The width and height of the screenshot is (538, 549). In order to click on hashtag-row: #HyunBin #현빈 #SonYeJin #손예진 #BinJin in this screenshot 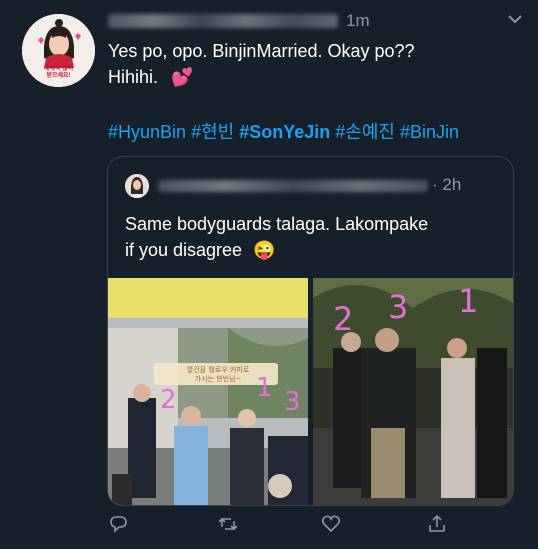, I will do `click(283, 131)`.